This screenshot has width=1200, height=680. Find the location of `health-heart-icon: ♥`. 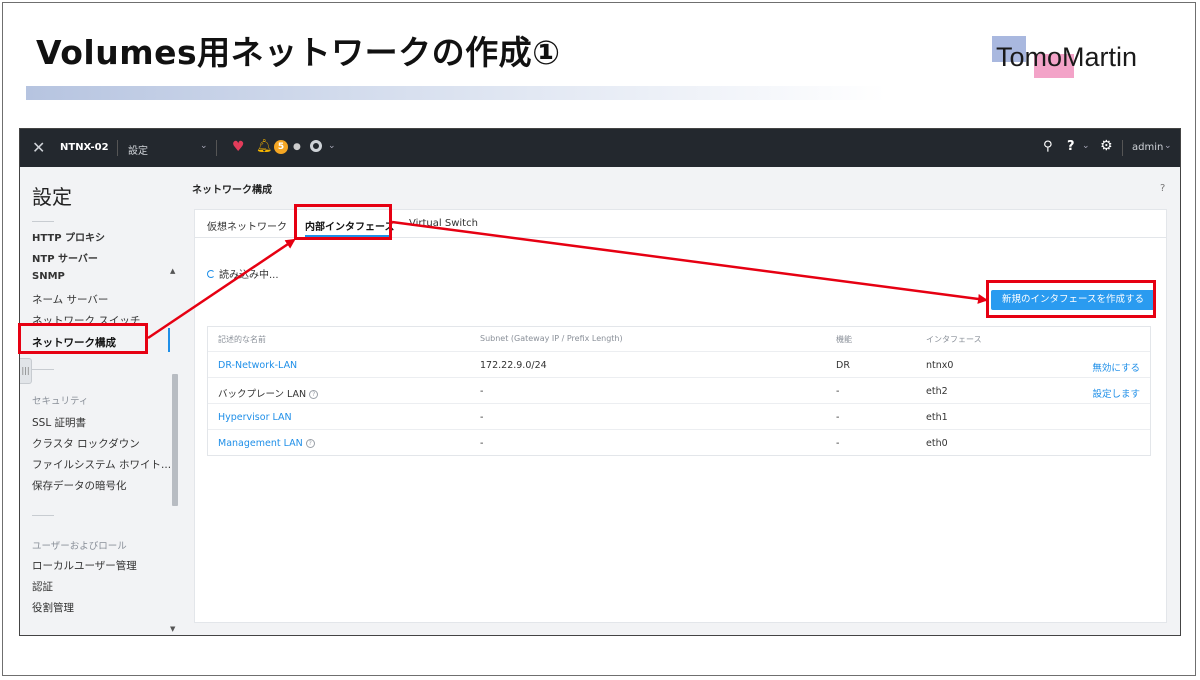

health-heart-icon: ♥ is located at coordinates (238, 147).